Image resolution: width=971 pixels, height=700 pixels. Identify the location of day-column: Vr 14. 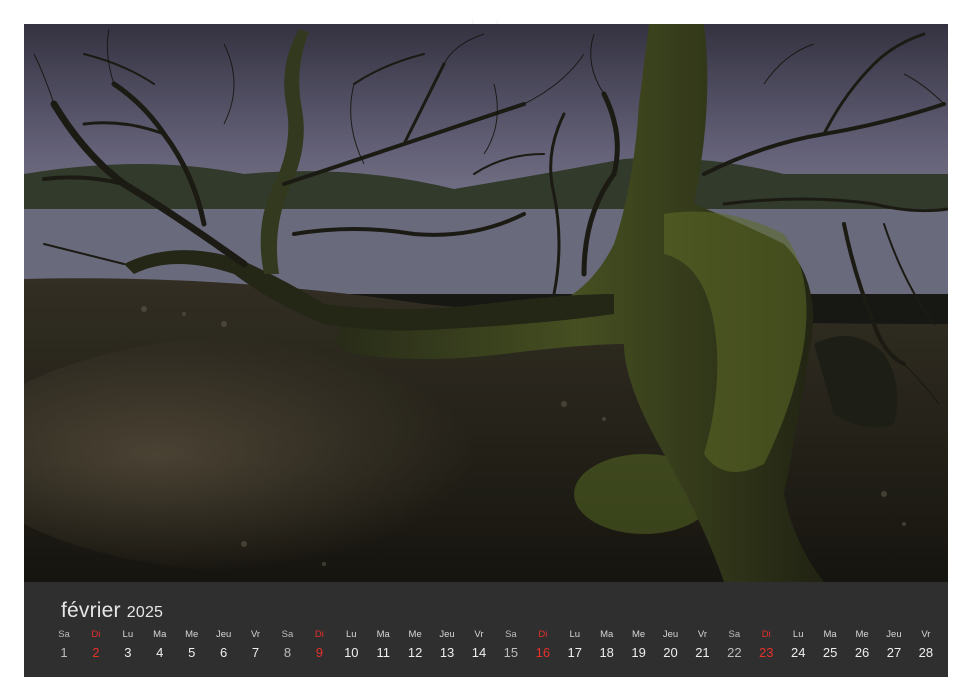
(479, 648).